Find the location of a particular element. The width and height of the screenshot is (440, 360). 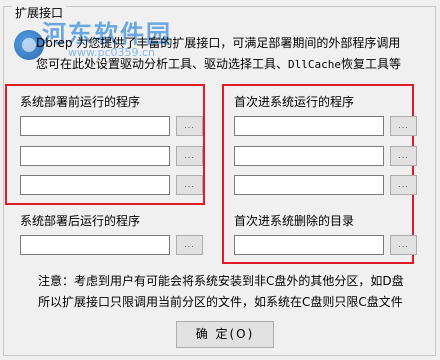

description-line-2: 您可在此处设置驱动分析工具、驱动选择工具、DllCache恢复工具等 is located at coordinates (218, 64).